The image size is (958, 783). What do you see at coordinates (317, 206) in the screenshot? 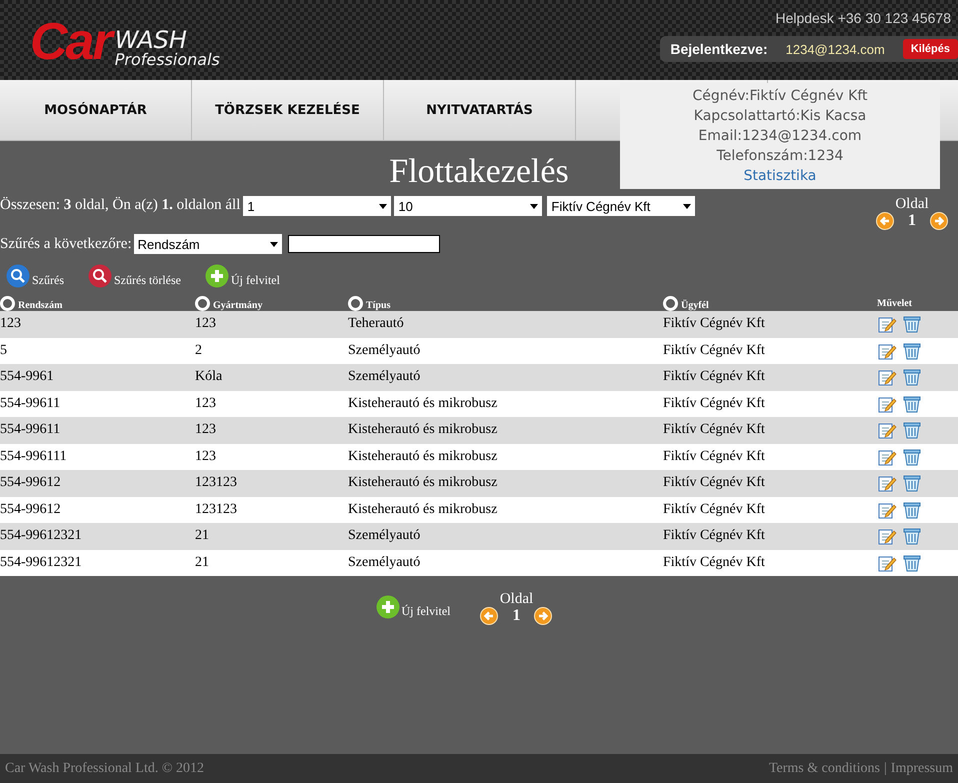
I see `dropdown: 1` at bounding box center [317, 206].